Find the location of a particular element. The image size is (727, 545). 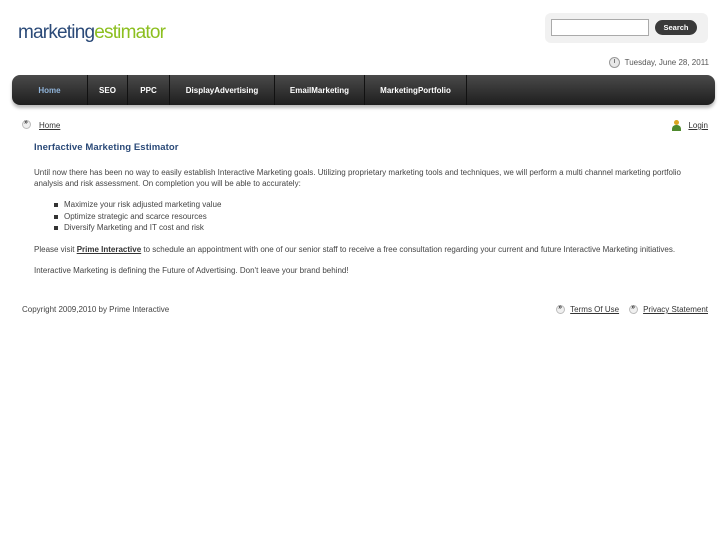

copyright-text: Copyright 2009,2010 by Prime Interactive is located at coordinates (96, 309).